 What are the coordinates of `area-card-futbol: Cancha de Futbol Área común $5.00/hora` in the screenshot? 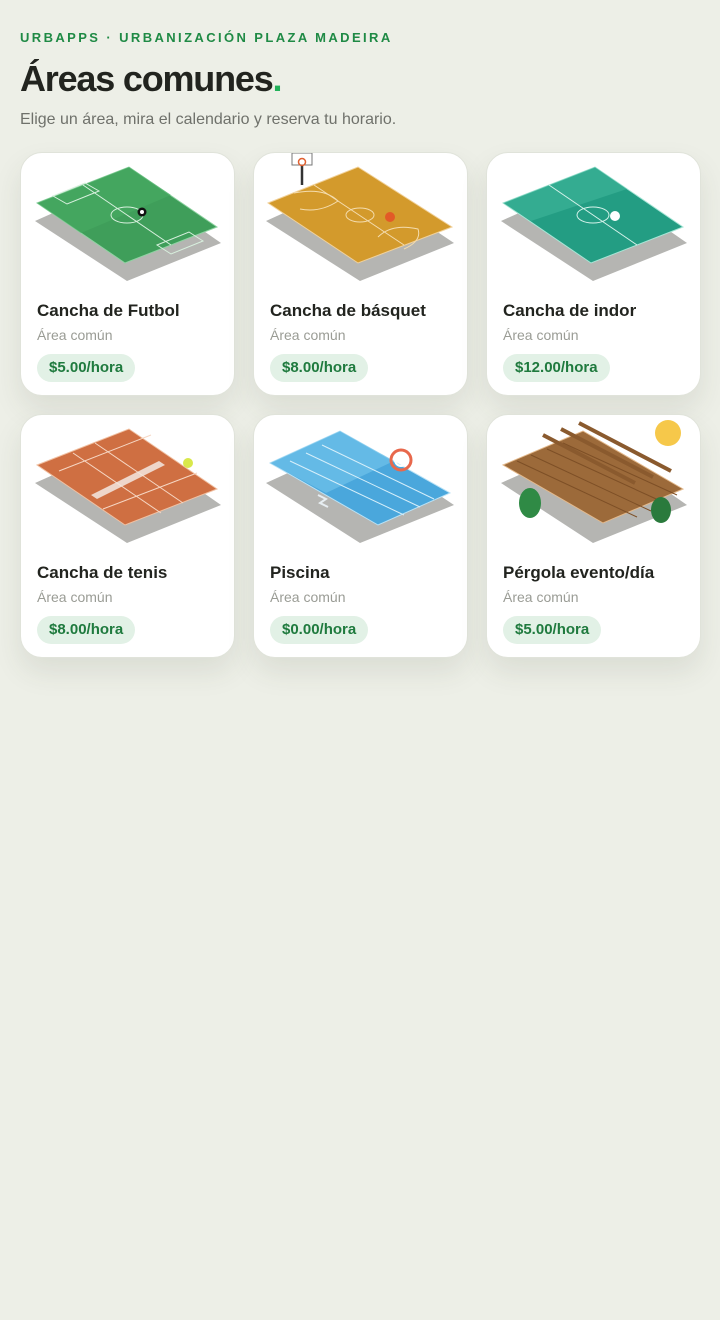 It's located at (127, 273).